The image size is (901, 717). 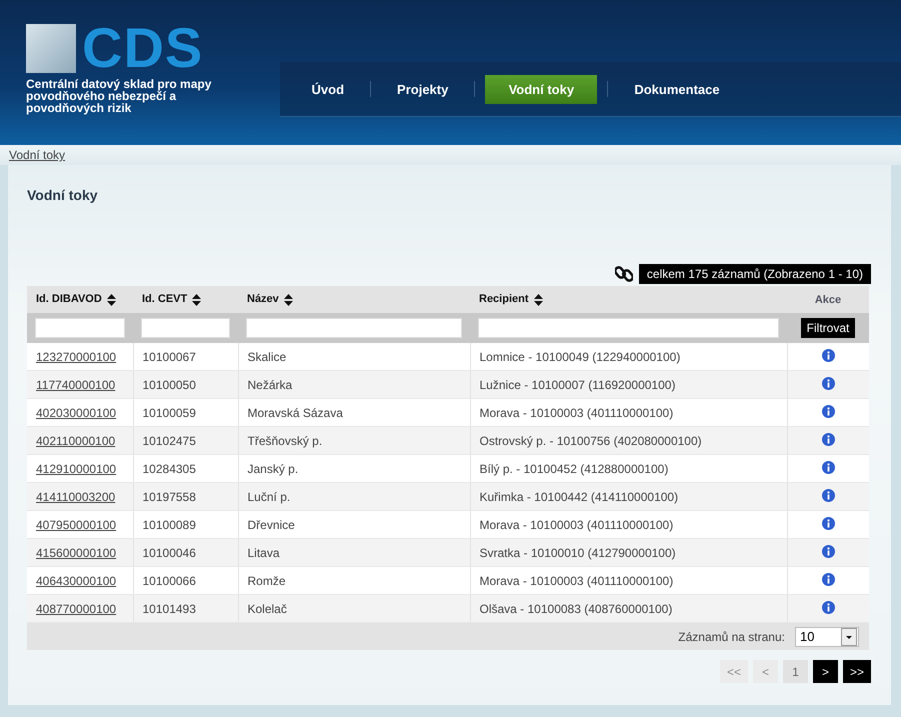 What do you see at coordinates (328, 89) in the screenshot?
I see `nav-tab: Úvod` at bounding box center [328, 89].